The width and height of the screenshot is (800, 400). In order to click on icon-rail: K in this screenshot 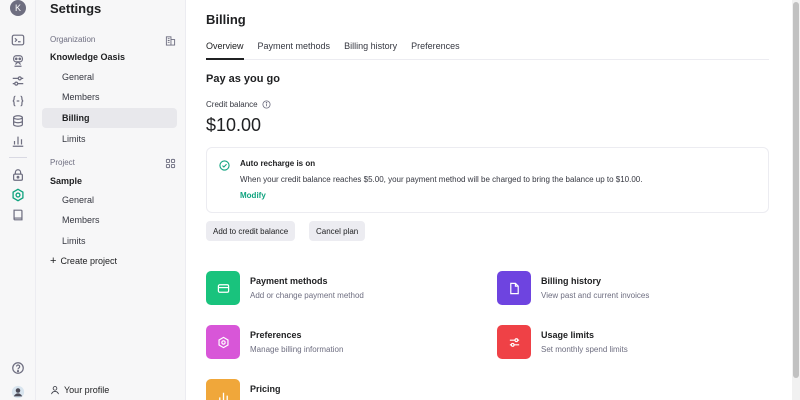, I will do `click(18, 200)`.